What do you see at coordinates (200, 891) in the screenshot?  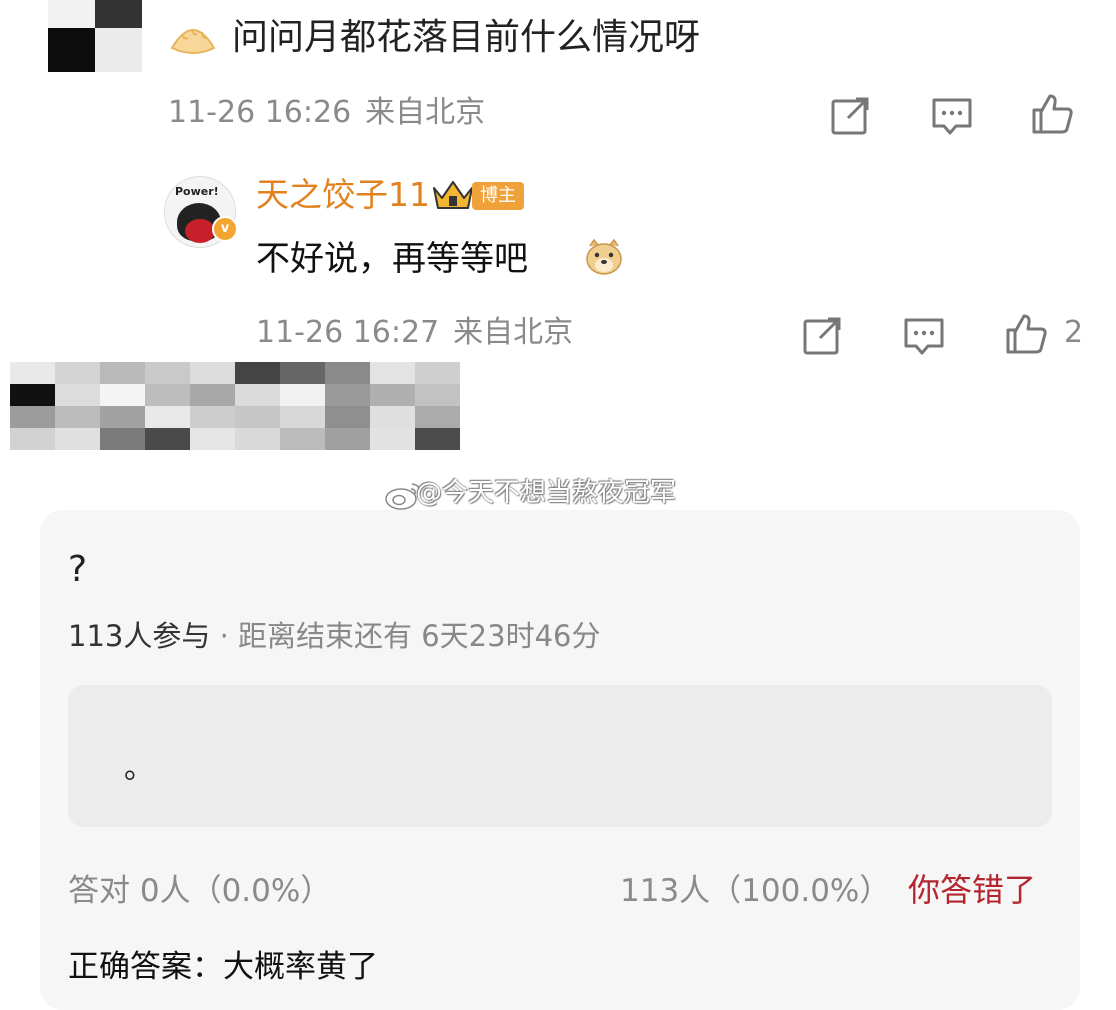 I see `quiz-correct-stat: 答对 0人（0.0%）` at bounding box center [200, 891].